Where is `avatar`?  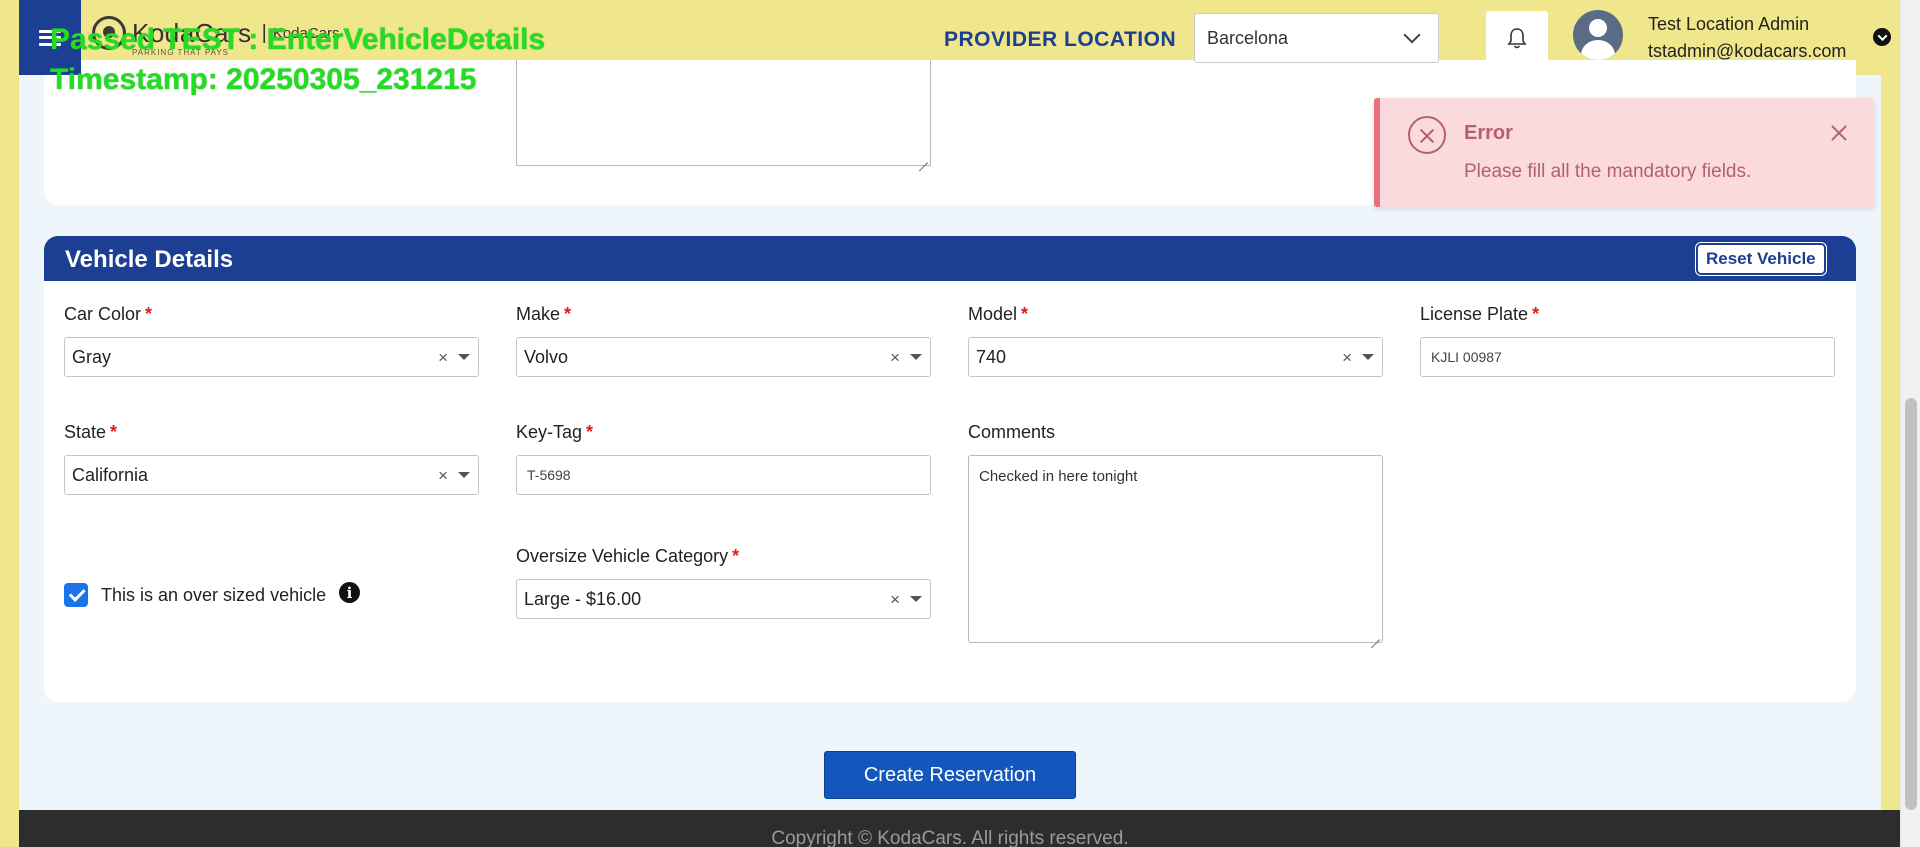 avatar is located at coordinates (1598, 35).